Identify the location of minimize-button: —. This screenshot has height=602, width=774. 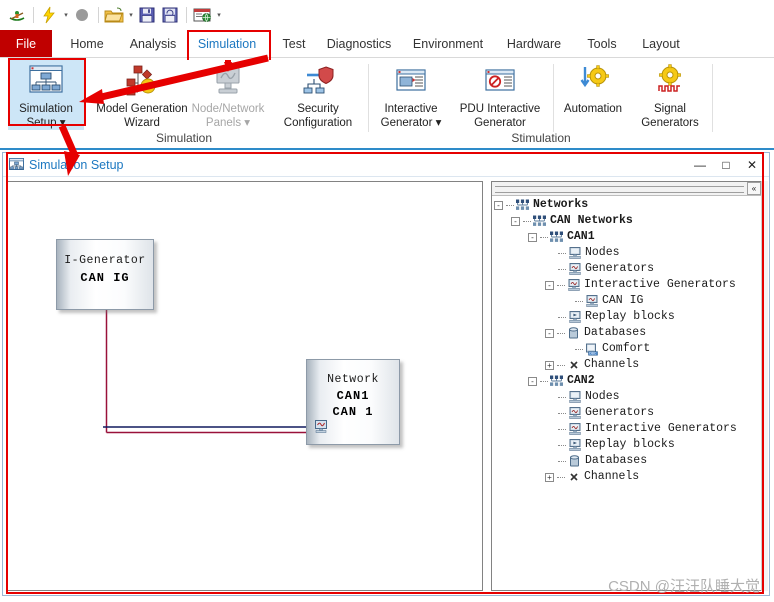
(700, 165).